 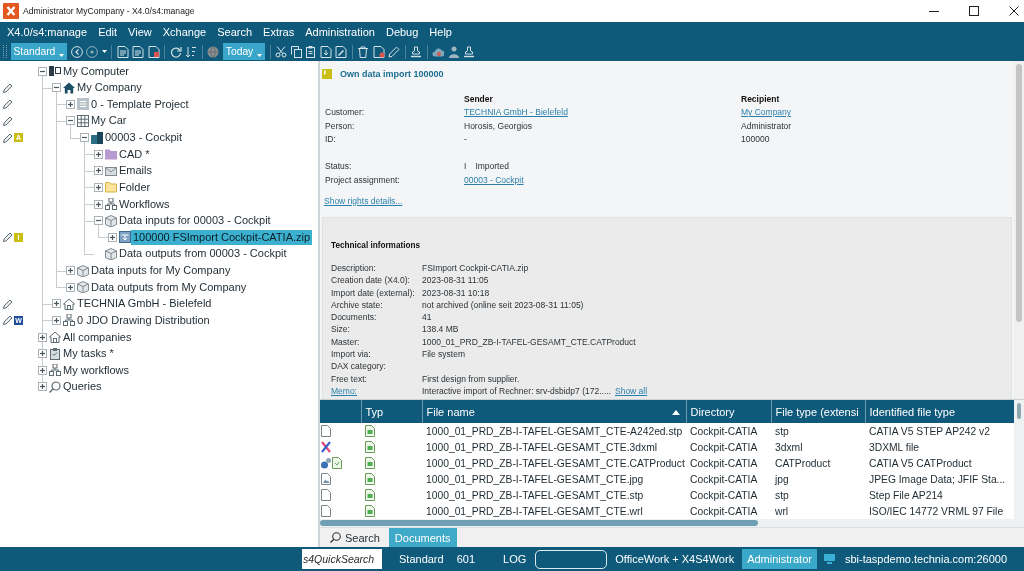 I want to click on menu-item: View, so click(x=140, y=32).